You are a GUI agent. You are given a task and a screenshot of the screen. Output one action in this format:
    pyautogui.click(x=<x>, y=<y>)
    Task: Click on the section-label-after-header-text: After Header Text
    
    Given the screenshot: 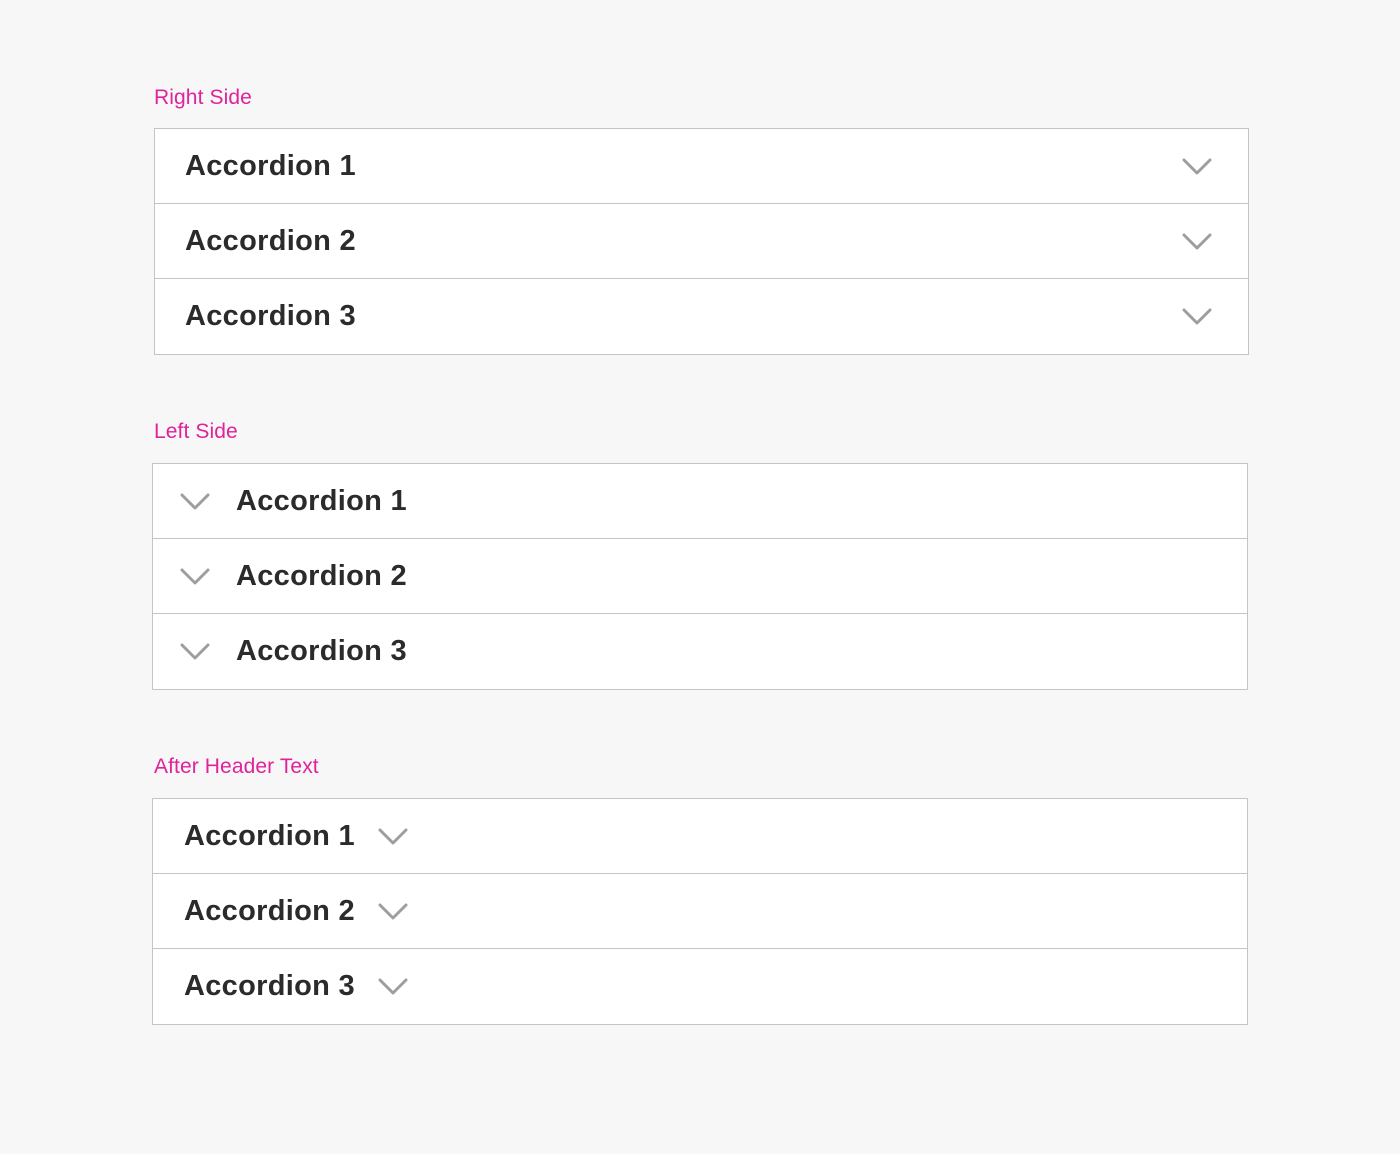 What is the action you would take?
    pyautogui.click(x=236, y=766)
    